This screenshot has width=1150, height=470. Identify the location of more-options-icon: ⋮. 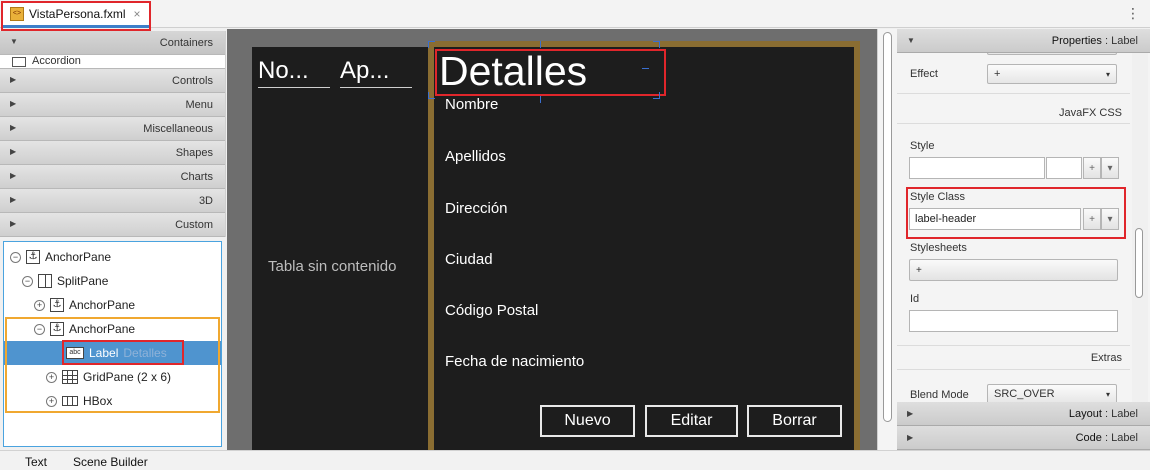
(1133, 13).